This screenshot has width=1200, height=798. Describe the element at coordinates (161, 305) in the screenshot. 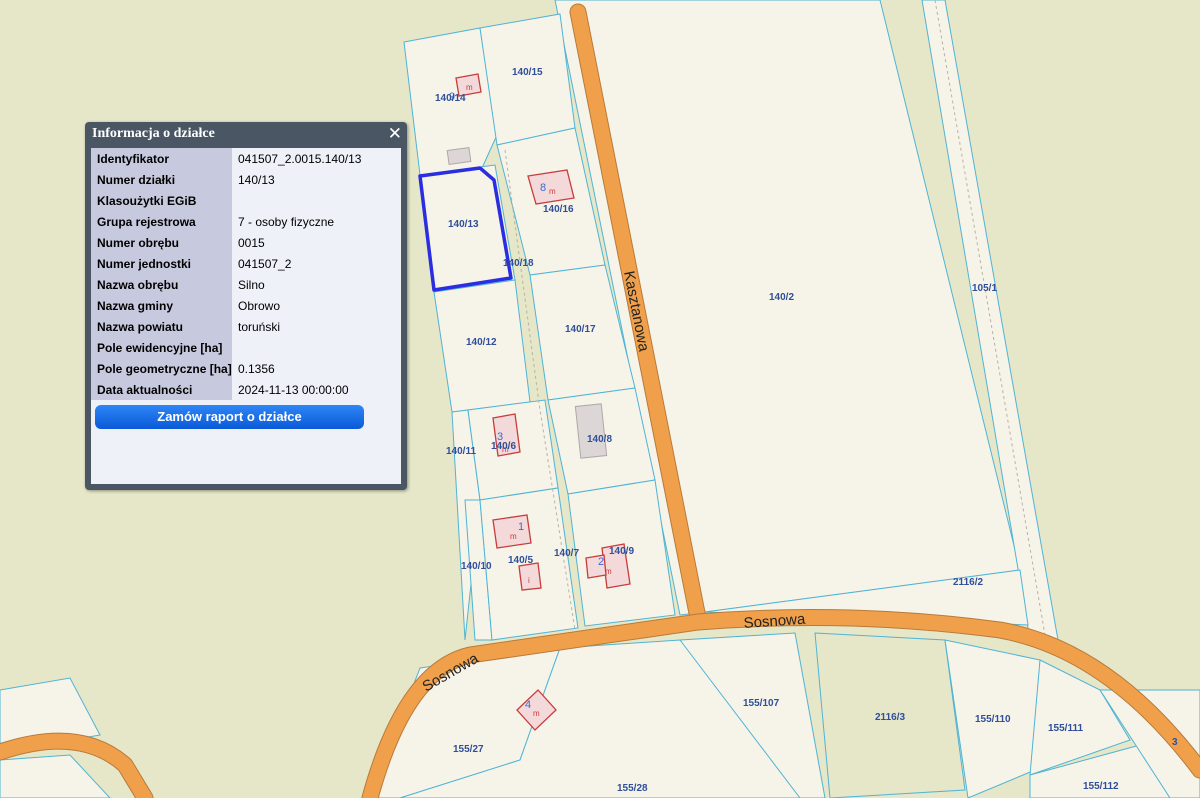

I see `attribute-key: Nazwa gminy` at that location.